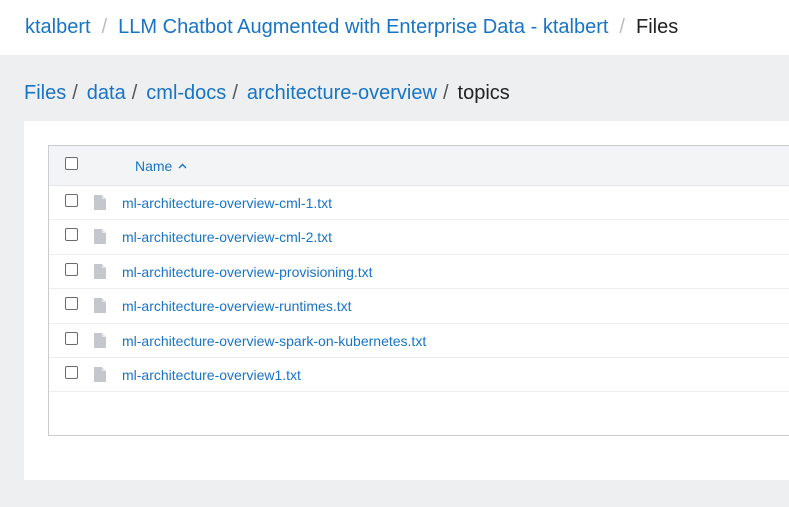 The height and width of the screenshot is (507, 789). Describe the element at coordinates (227, 237) in the screenshot. I see `file-name-link: ml-architecture-overview-cml-2.txt` at that location.